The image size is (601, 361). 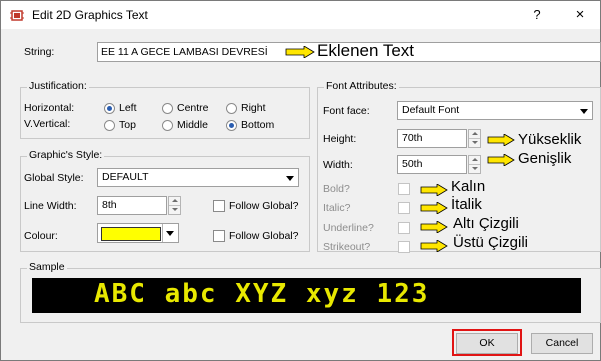 What do you see at coordinates (262, 294) in the screenshot?
I see `sample-text: ABC abc XYZ xyz 123` at bounding box center [262, 294].